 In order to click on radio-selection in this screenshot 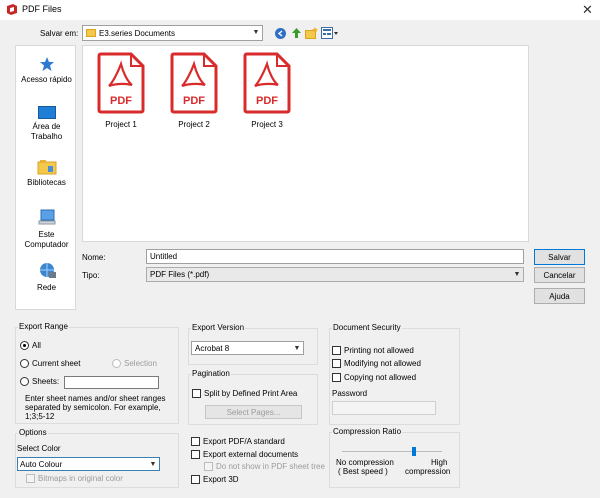, I will do `click(116, 363)`.